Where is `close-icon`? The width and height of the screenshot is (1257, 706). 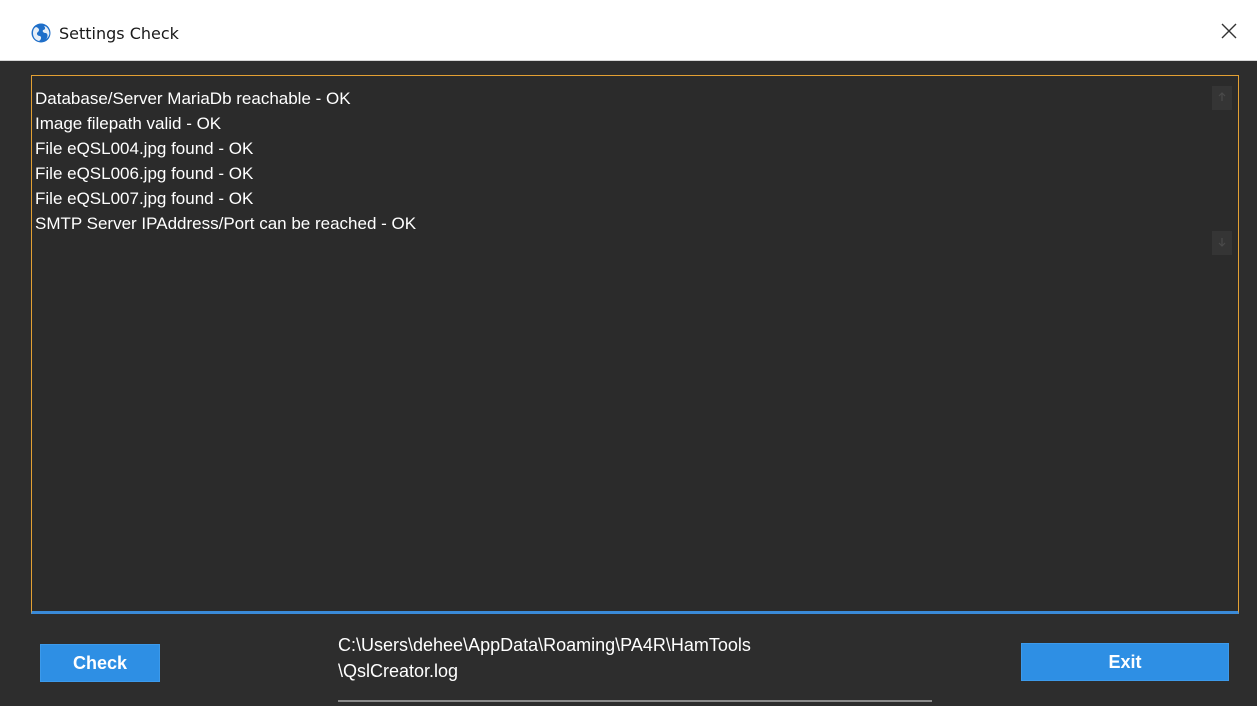 close-icon is located at coordinates (1229, 33).